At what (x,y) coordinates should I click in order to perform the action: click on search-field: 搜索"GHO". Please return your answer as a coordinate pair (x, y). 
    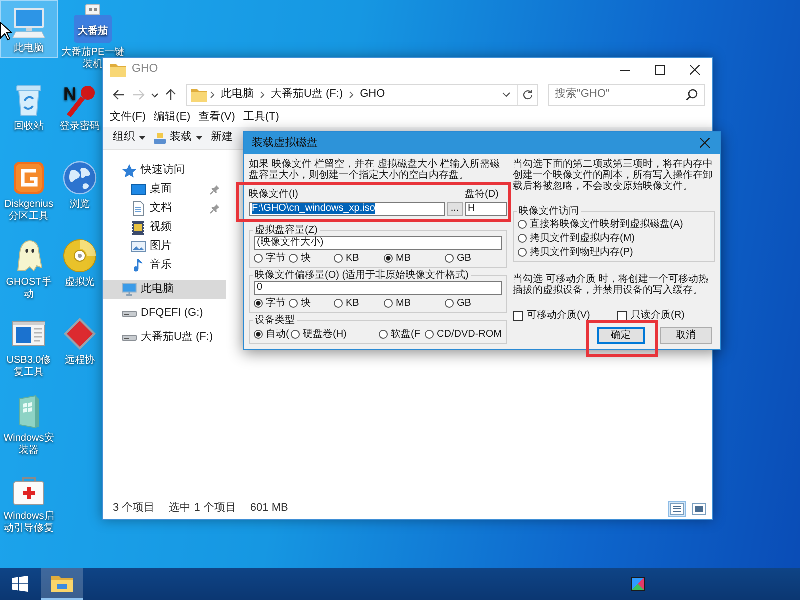
    Looking at the image, I should click on (626, 95).